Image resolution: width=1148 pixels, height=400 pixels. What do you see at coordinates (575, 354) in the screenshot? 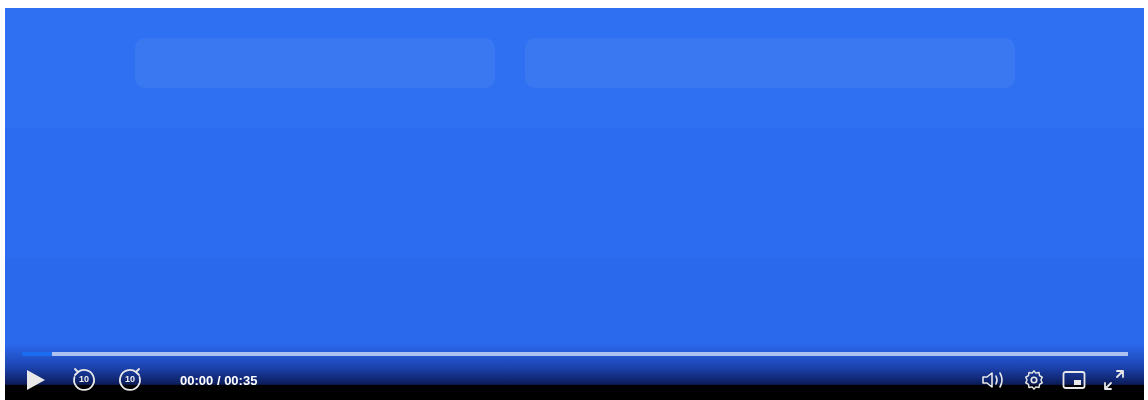
I see `progress-bar` at bounding box center [575, 354].